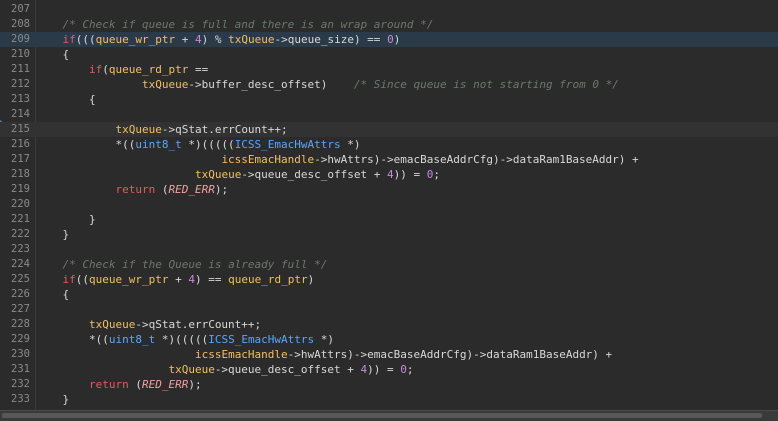 This screenshot has height=421, width=778. What do you see at coordinates (389, 129) in the screenshot?
I see `code-line: 215 txQueue->qStat.errCount++;` at bounding box center [389, 129].